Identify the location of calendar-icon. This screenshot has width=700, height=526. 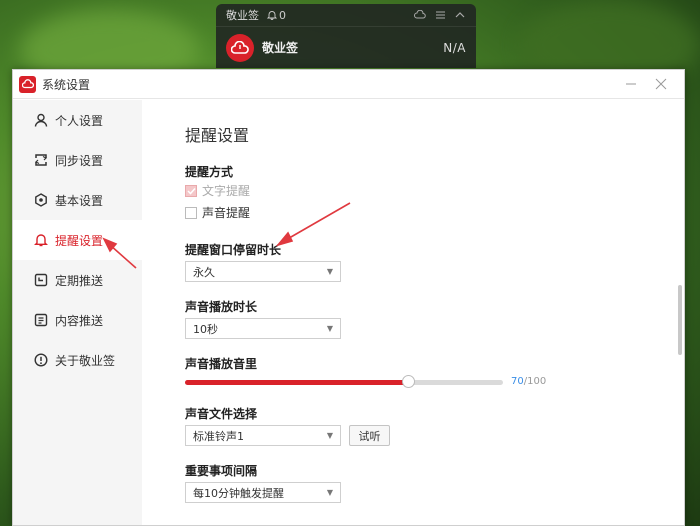
(40, 280).